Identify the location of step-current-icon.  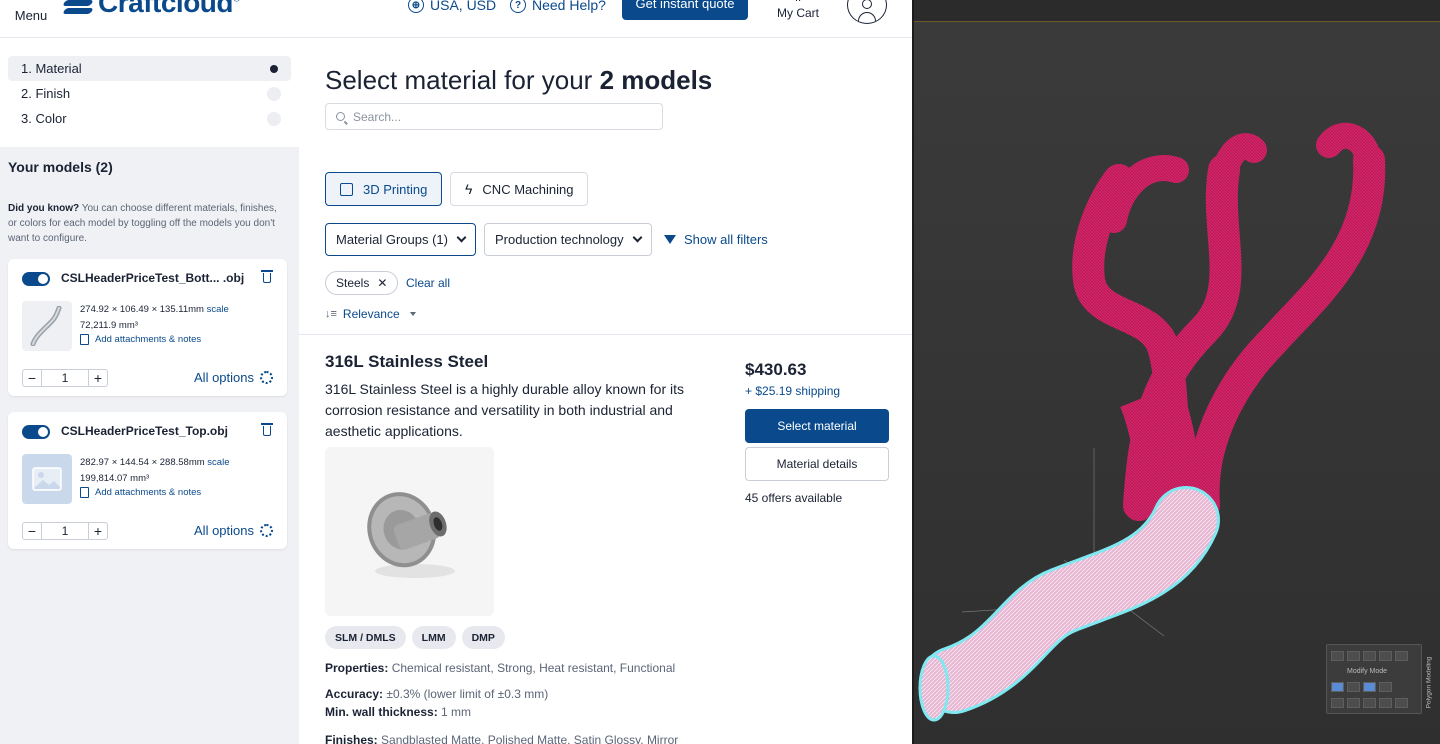
(274, 68).